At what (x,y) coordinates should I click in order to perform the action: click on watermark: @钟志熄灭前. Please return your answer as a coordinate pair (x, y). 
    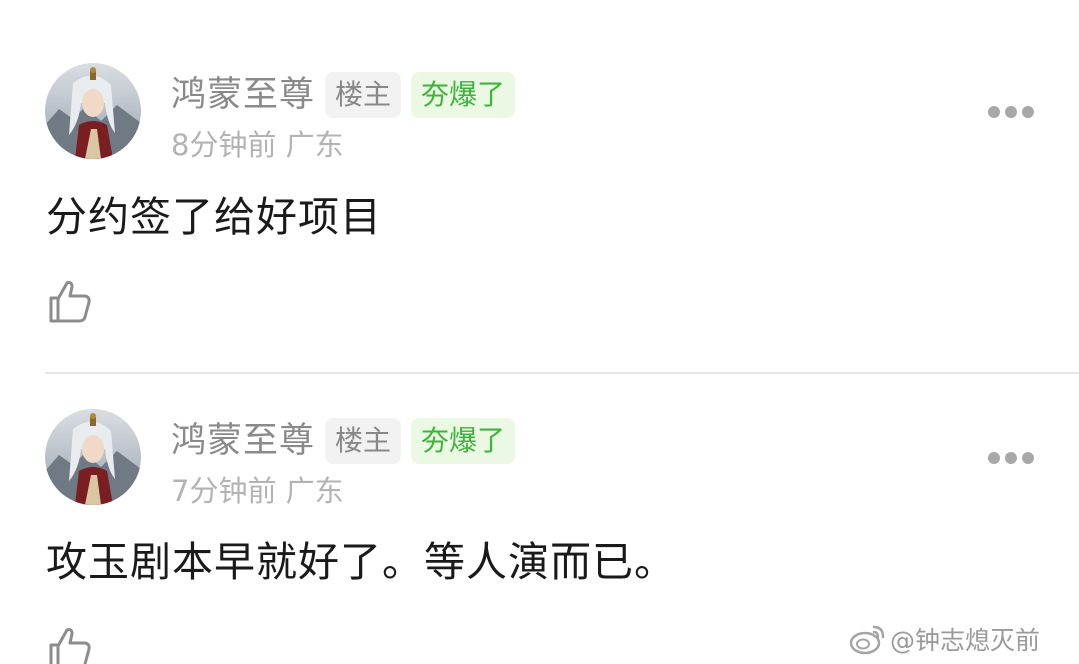
    Looking at the image, I should click on (944, 639).